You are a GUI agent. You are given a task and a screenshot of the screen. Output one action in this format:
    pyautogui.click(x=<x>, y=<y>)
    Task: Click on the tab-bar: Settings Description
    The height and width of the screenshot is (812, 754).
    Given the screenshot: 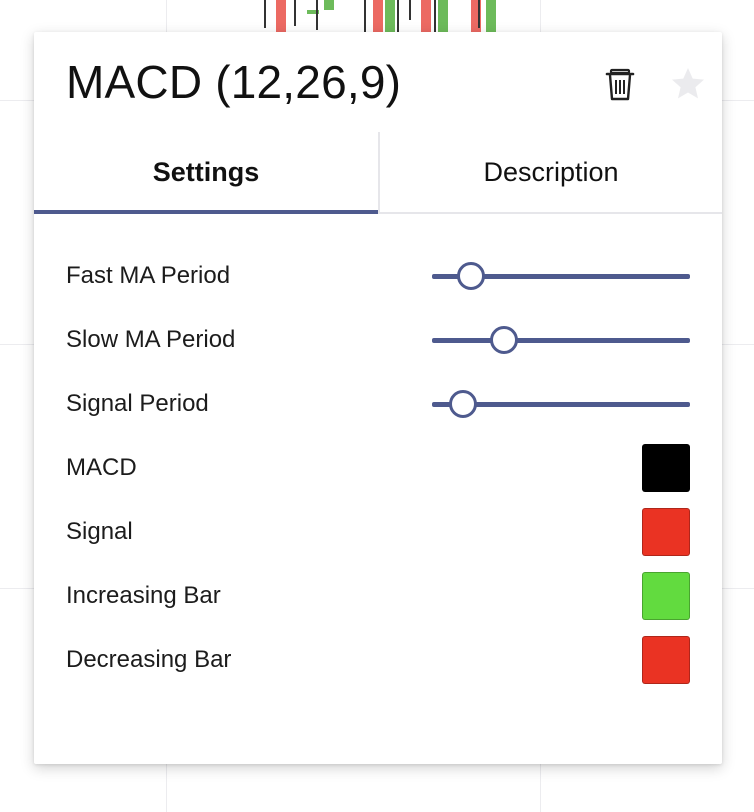 What is the action you would take?
    pyautogui.click(x=378, y=173)
    